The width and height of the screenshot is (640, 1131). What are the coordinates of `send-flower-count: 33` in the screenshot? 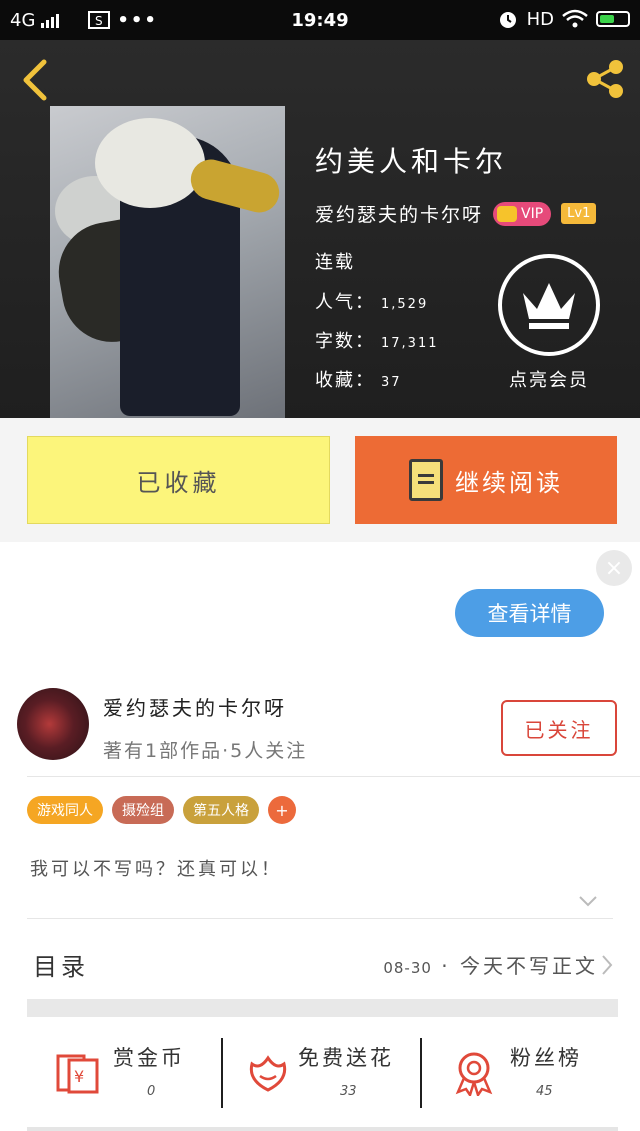 It's located at (348, 1091).